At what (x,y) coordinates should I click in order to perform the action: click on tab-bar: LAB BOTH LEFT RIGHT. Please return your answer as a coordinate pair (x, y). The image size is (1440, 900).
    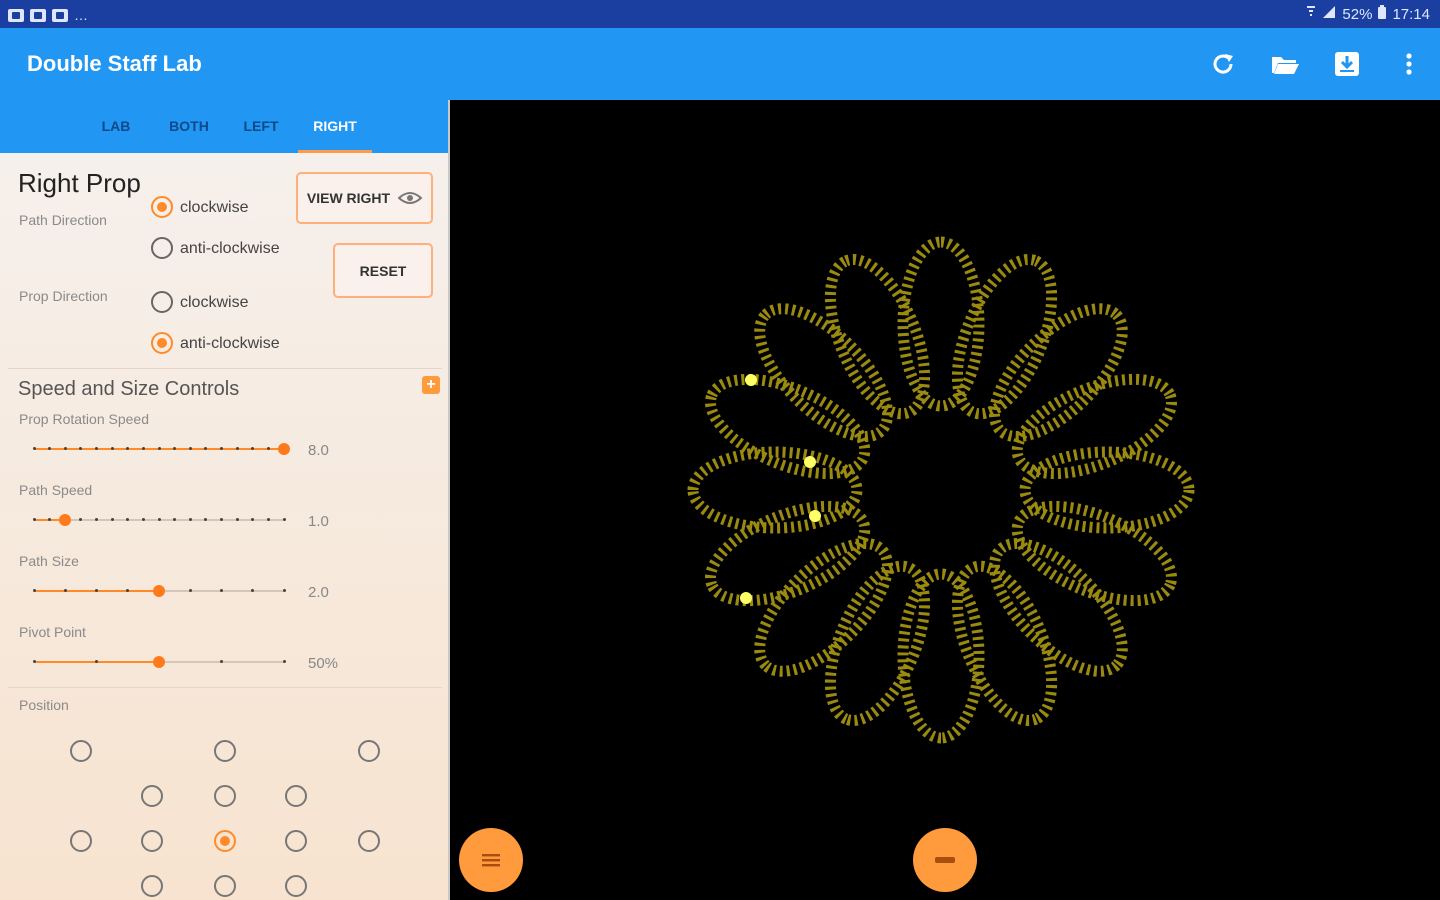
    Looking at the image, I should click on (224, 126).